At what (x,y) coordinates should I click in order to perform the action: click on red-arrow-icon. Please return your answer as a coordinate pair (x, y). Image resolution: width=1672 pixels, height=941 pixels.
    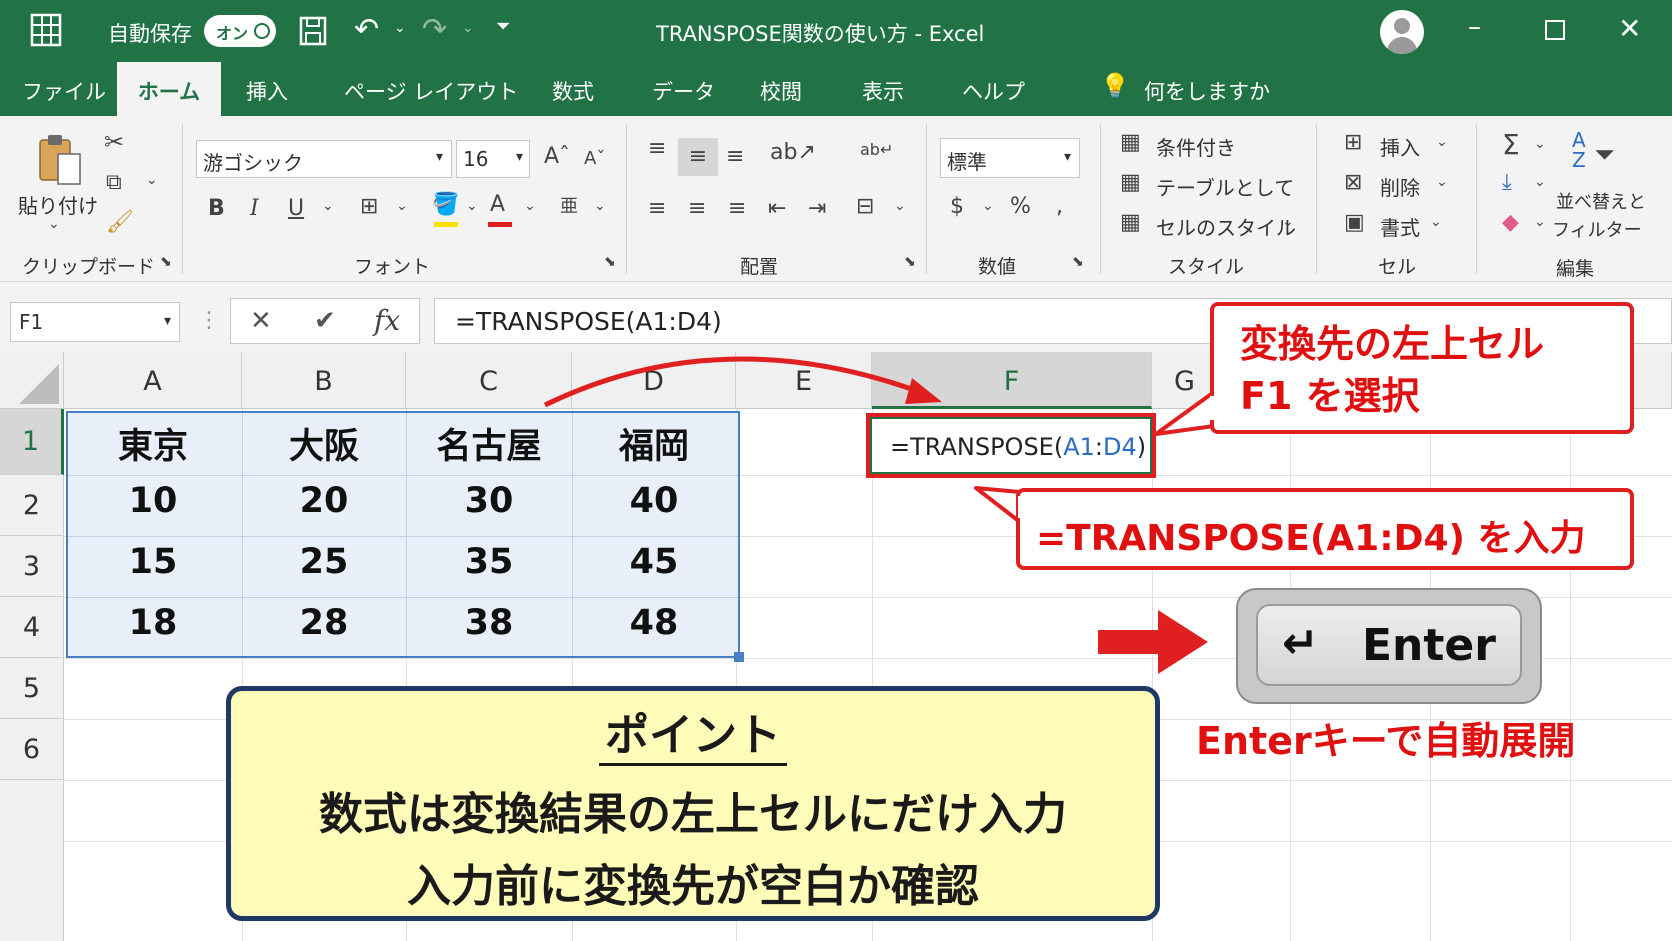
    Looking at the image, I should click on (1129, 642).